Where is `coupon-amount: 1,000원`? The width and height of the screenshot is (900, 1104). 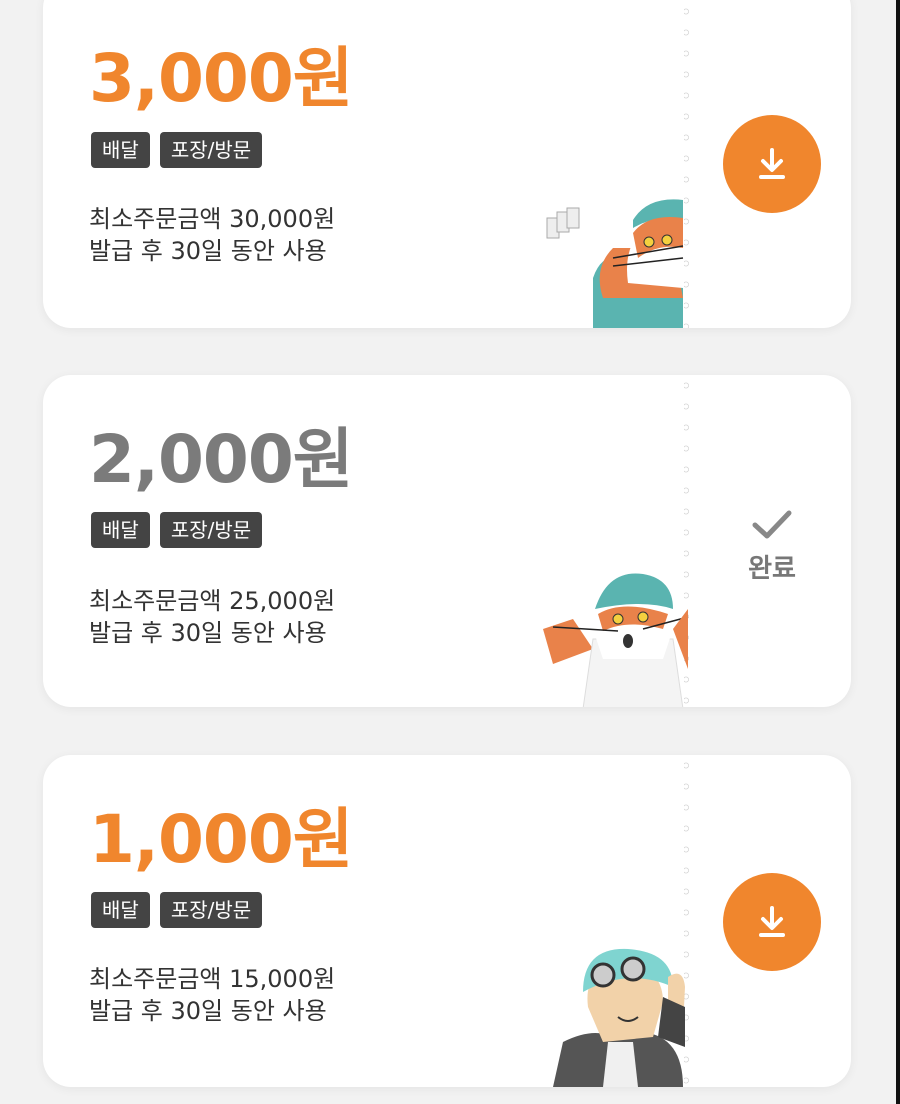 coupon-amount: 1,000원 is located at coordinates (221, 839).